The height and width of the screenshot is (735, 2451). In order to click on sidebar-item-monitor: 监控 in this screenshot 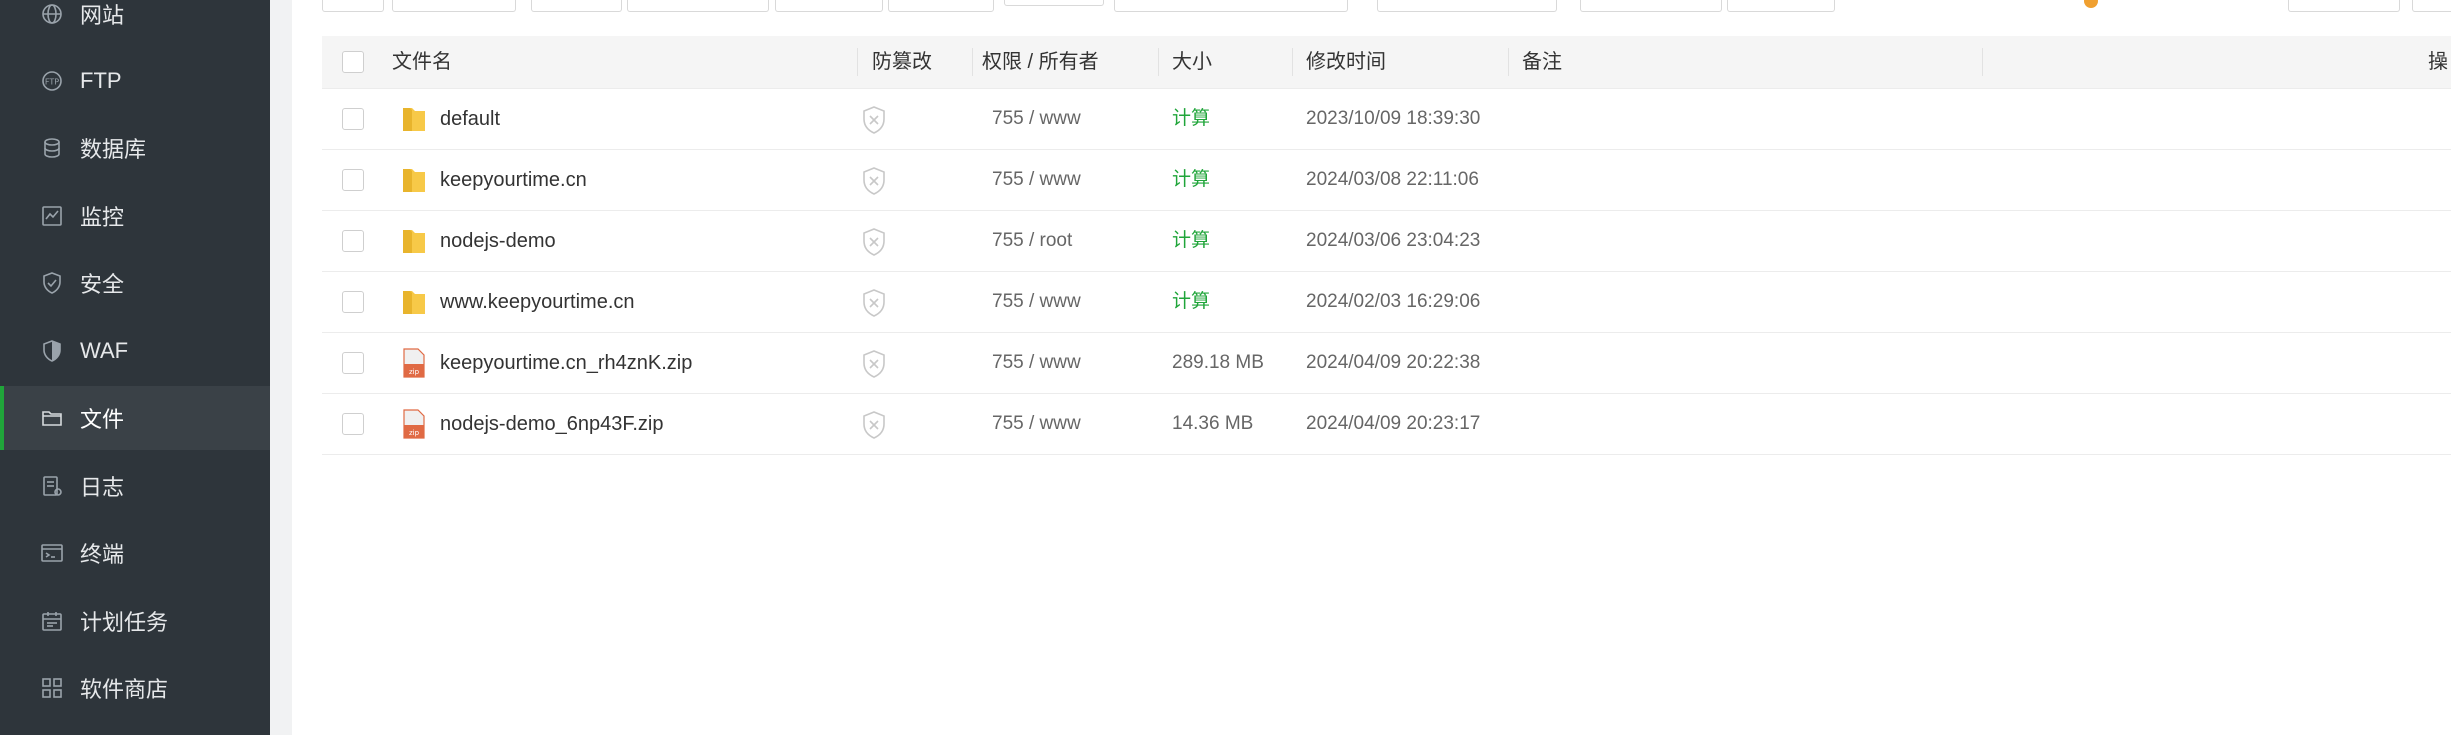, I will do `click(135, 216)`.